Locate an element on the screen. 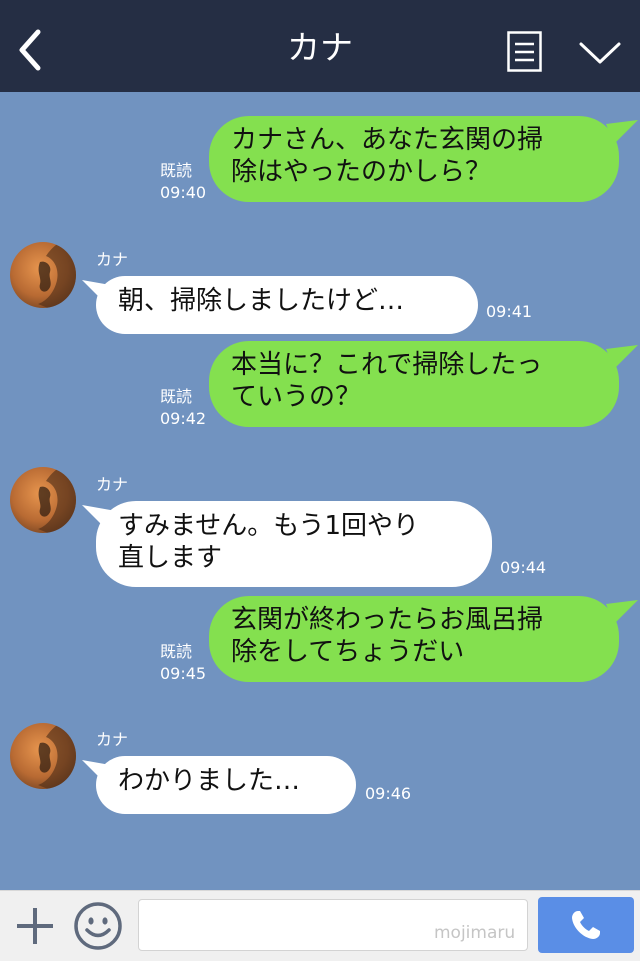  call-button is located at coordinates (586, 925).